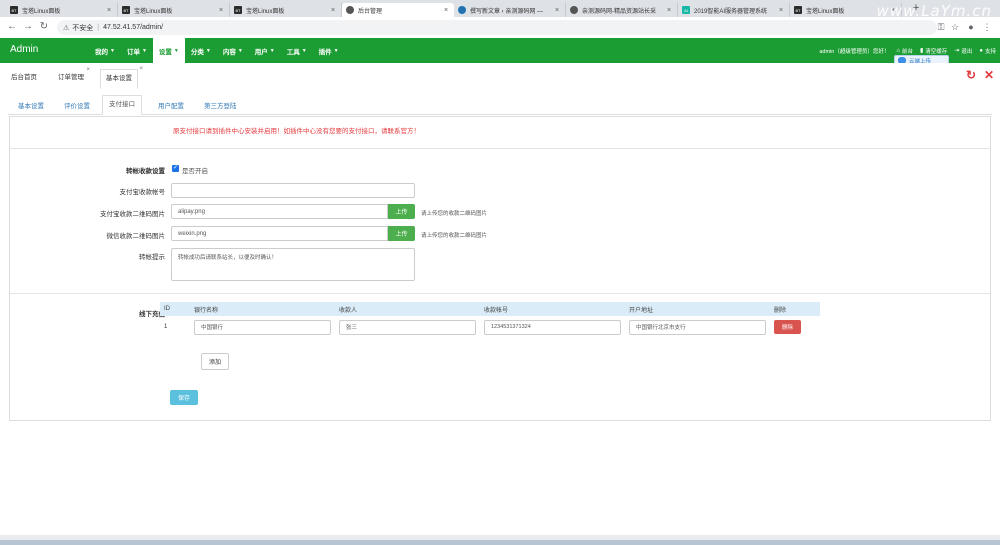 The width and height of the screenshot is (1000, 545). I want to click on subtab-user-config: 用户配置, so click(171, 105).